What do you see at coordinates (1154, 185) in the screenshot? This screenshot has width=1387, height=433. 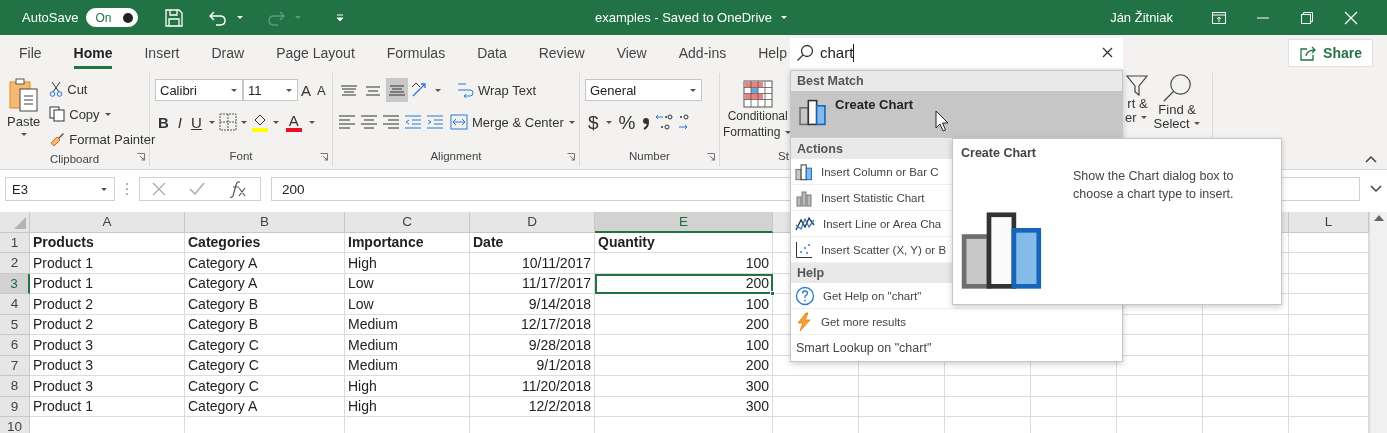 I see `tooltip-description: Show the Chart dialog box to choose a chart type to insert.` at bounding box center [1154, 185].